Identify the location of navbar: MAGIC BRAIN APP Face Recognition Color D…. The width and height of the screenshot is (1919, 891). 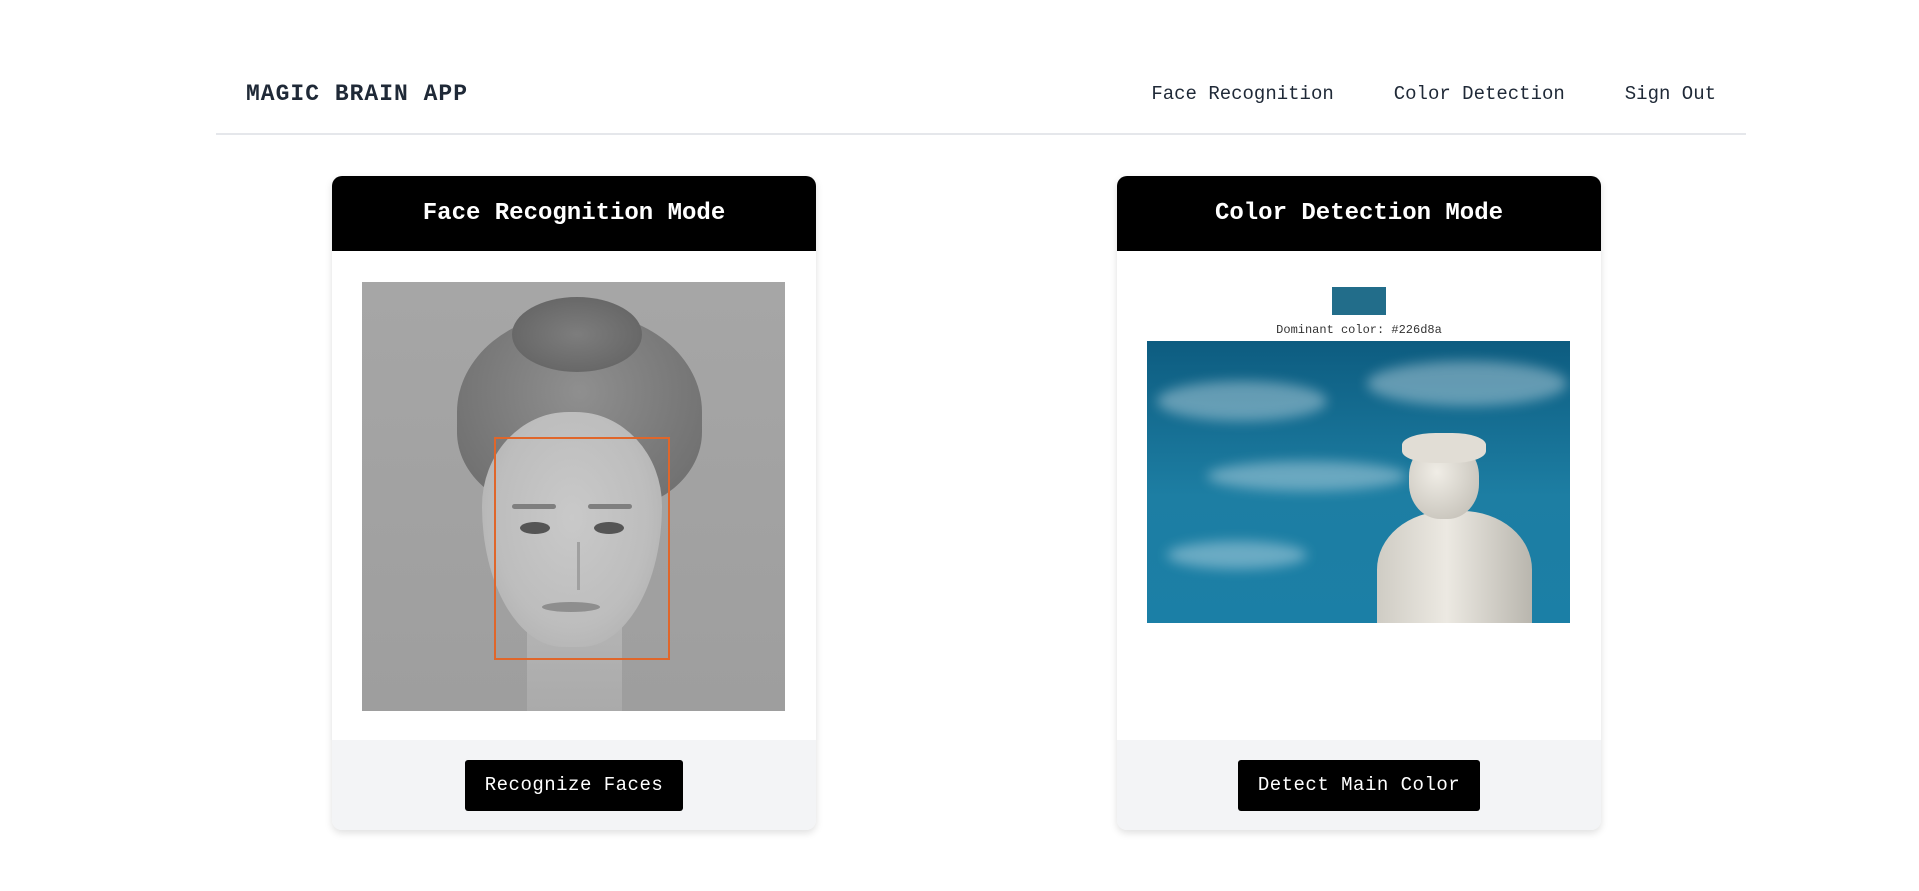
(981, 95).